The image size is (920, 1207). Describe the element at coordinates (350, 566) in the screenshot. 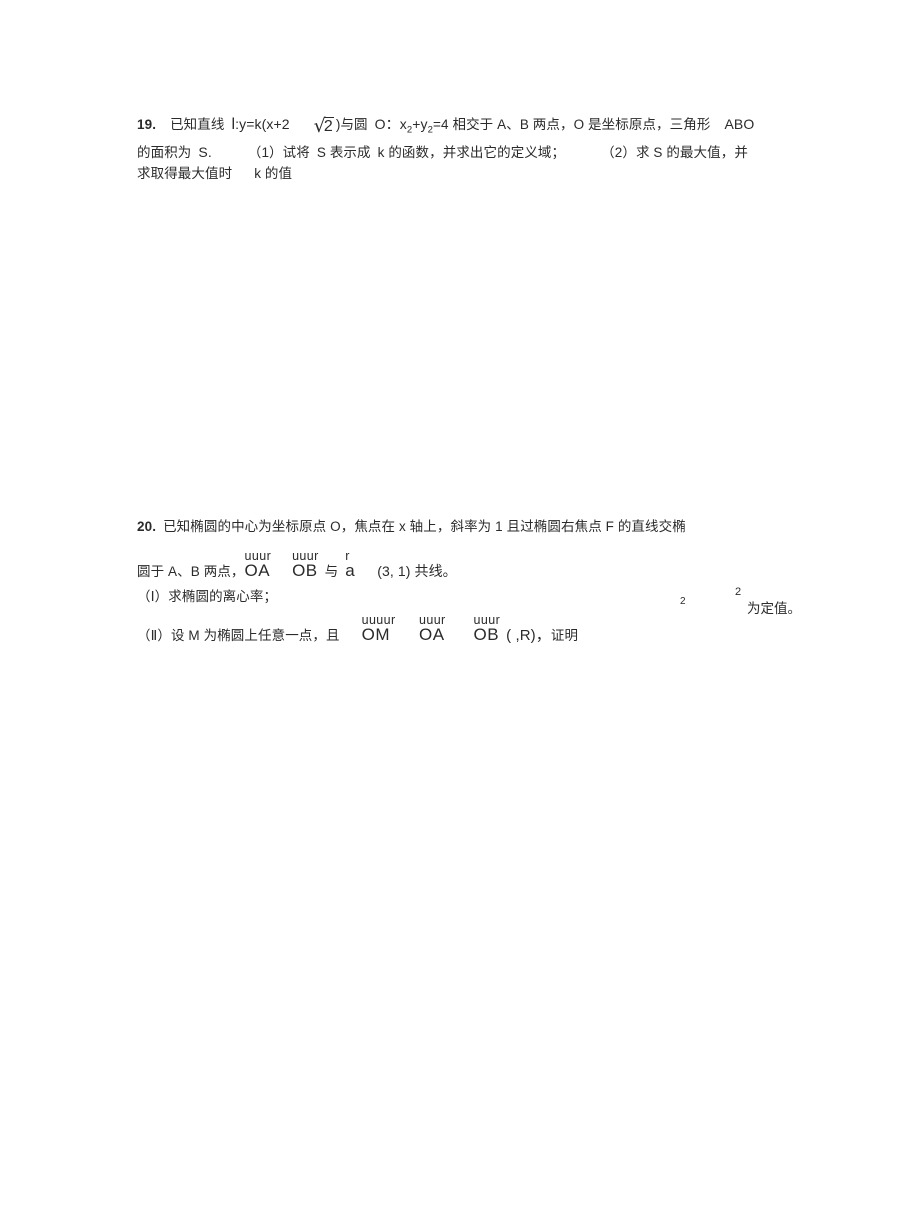

I see `vector-a-group: ra` at that location.